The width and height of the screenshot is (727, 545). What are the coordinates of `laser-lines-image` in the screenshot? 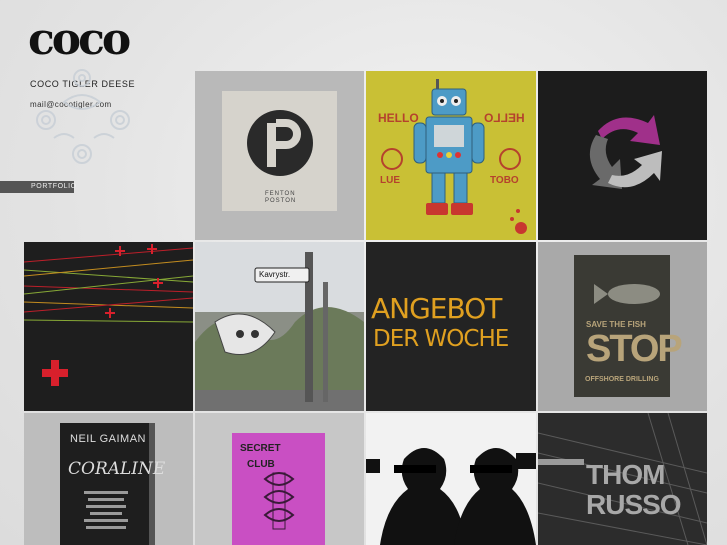 It's located at (108, 326).